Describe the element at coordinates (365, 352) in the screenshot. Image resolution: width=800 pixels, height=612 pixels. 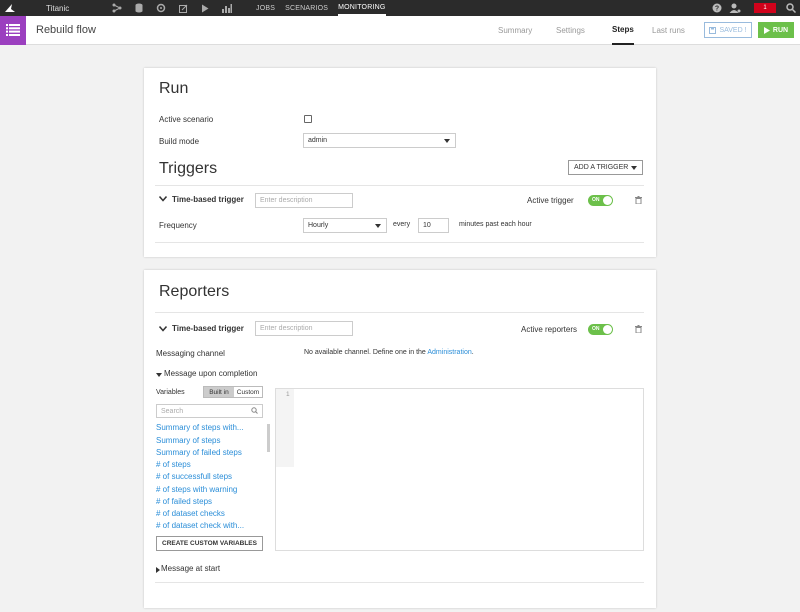
I see `channel-message-text: No available channel. Define one in the` at that location.